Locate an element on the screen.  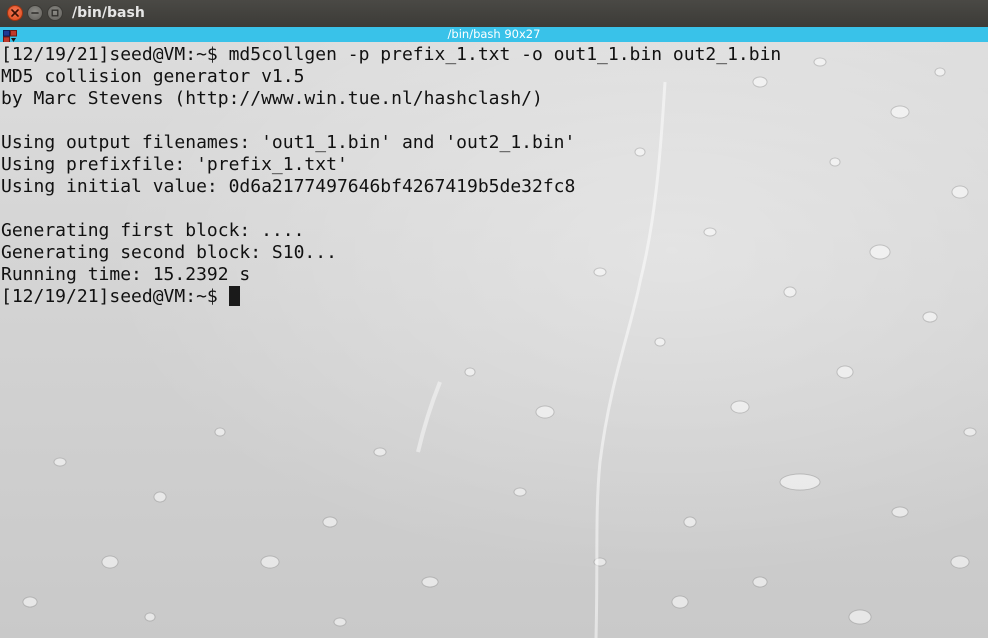
window-titlebar: /bin/bash is located at coordinates (494, 13).